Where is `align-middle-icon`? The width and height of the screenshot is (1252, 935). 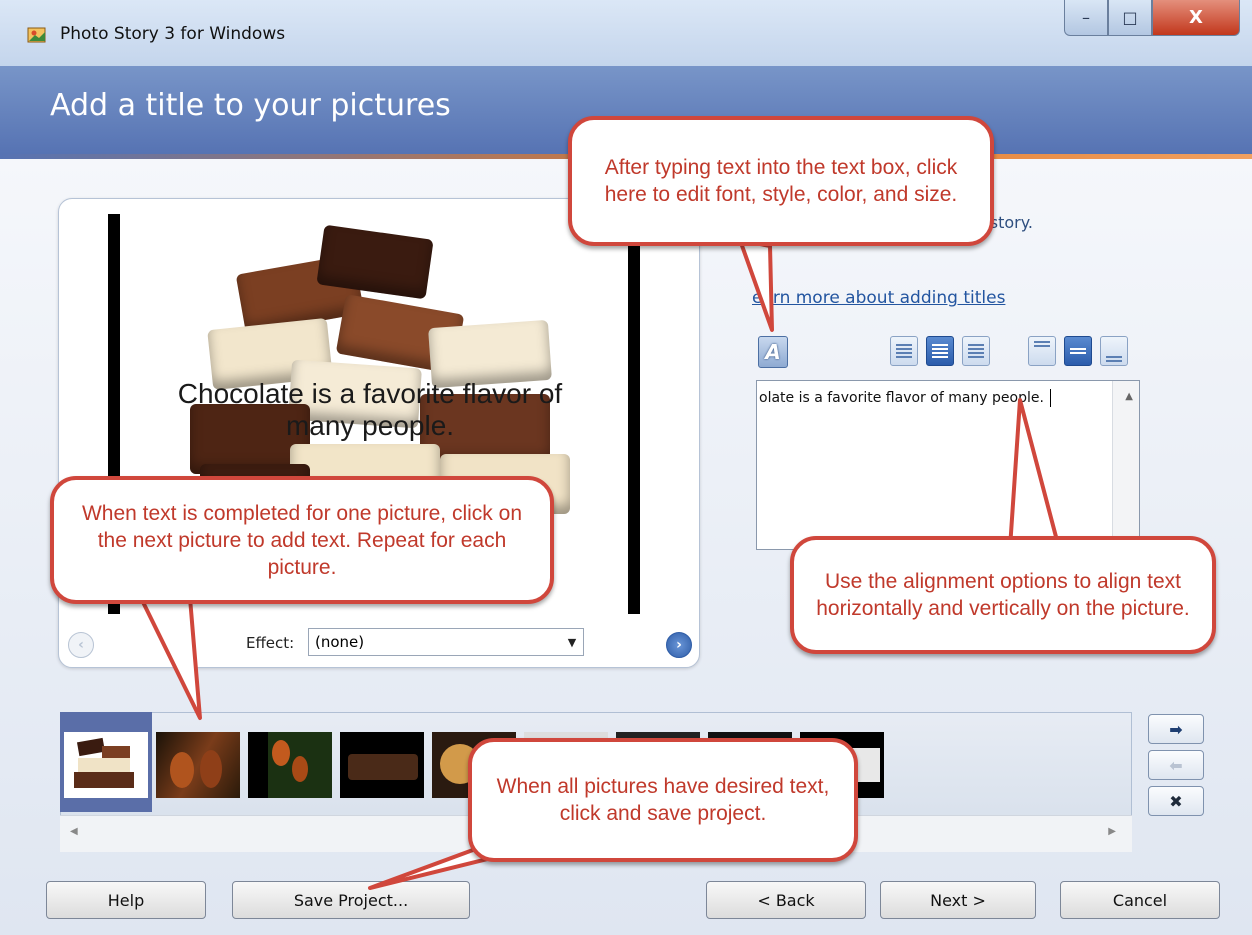
align-middle-icon is located at coordinates (1078, 351).